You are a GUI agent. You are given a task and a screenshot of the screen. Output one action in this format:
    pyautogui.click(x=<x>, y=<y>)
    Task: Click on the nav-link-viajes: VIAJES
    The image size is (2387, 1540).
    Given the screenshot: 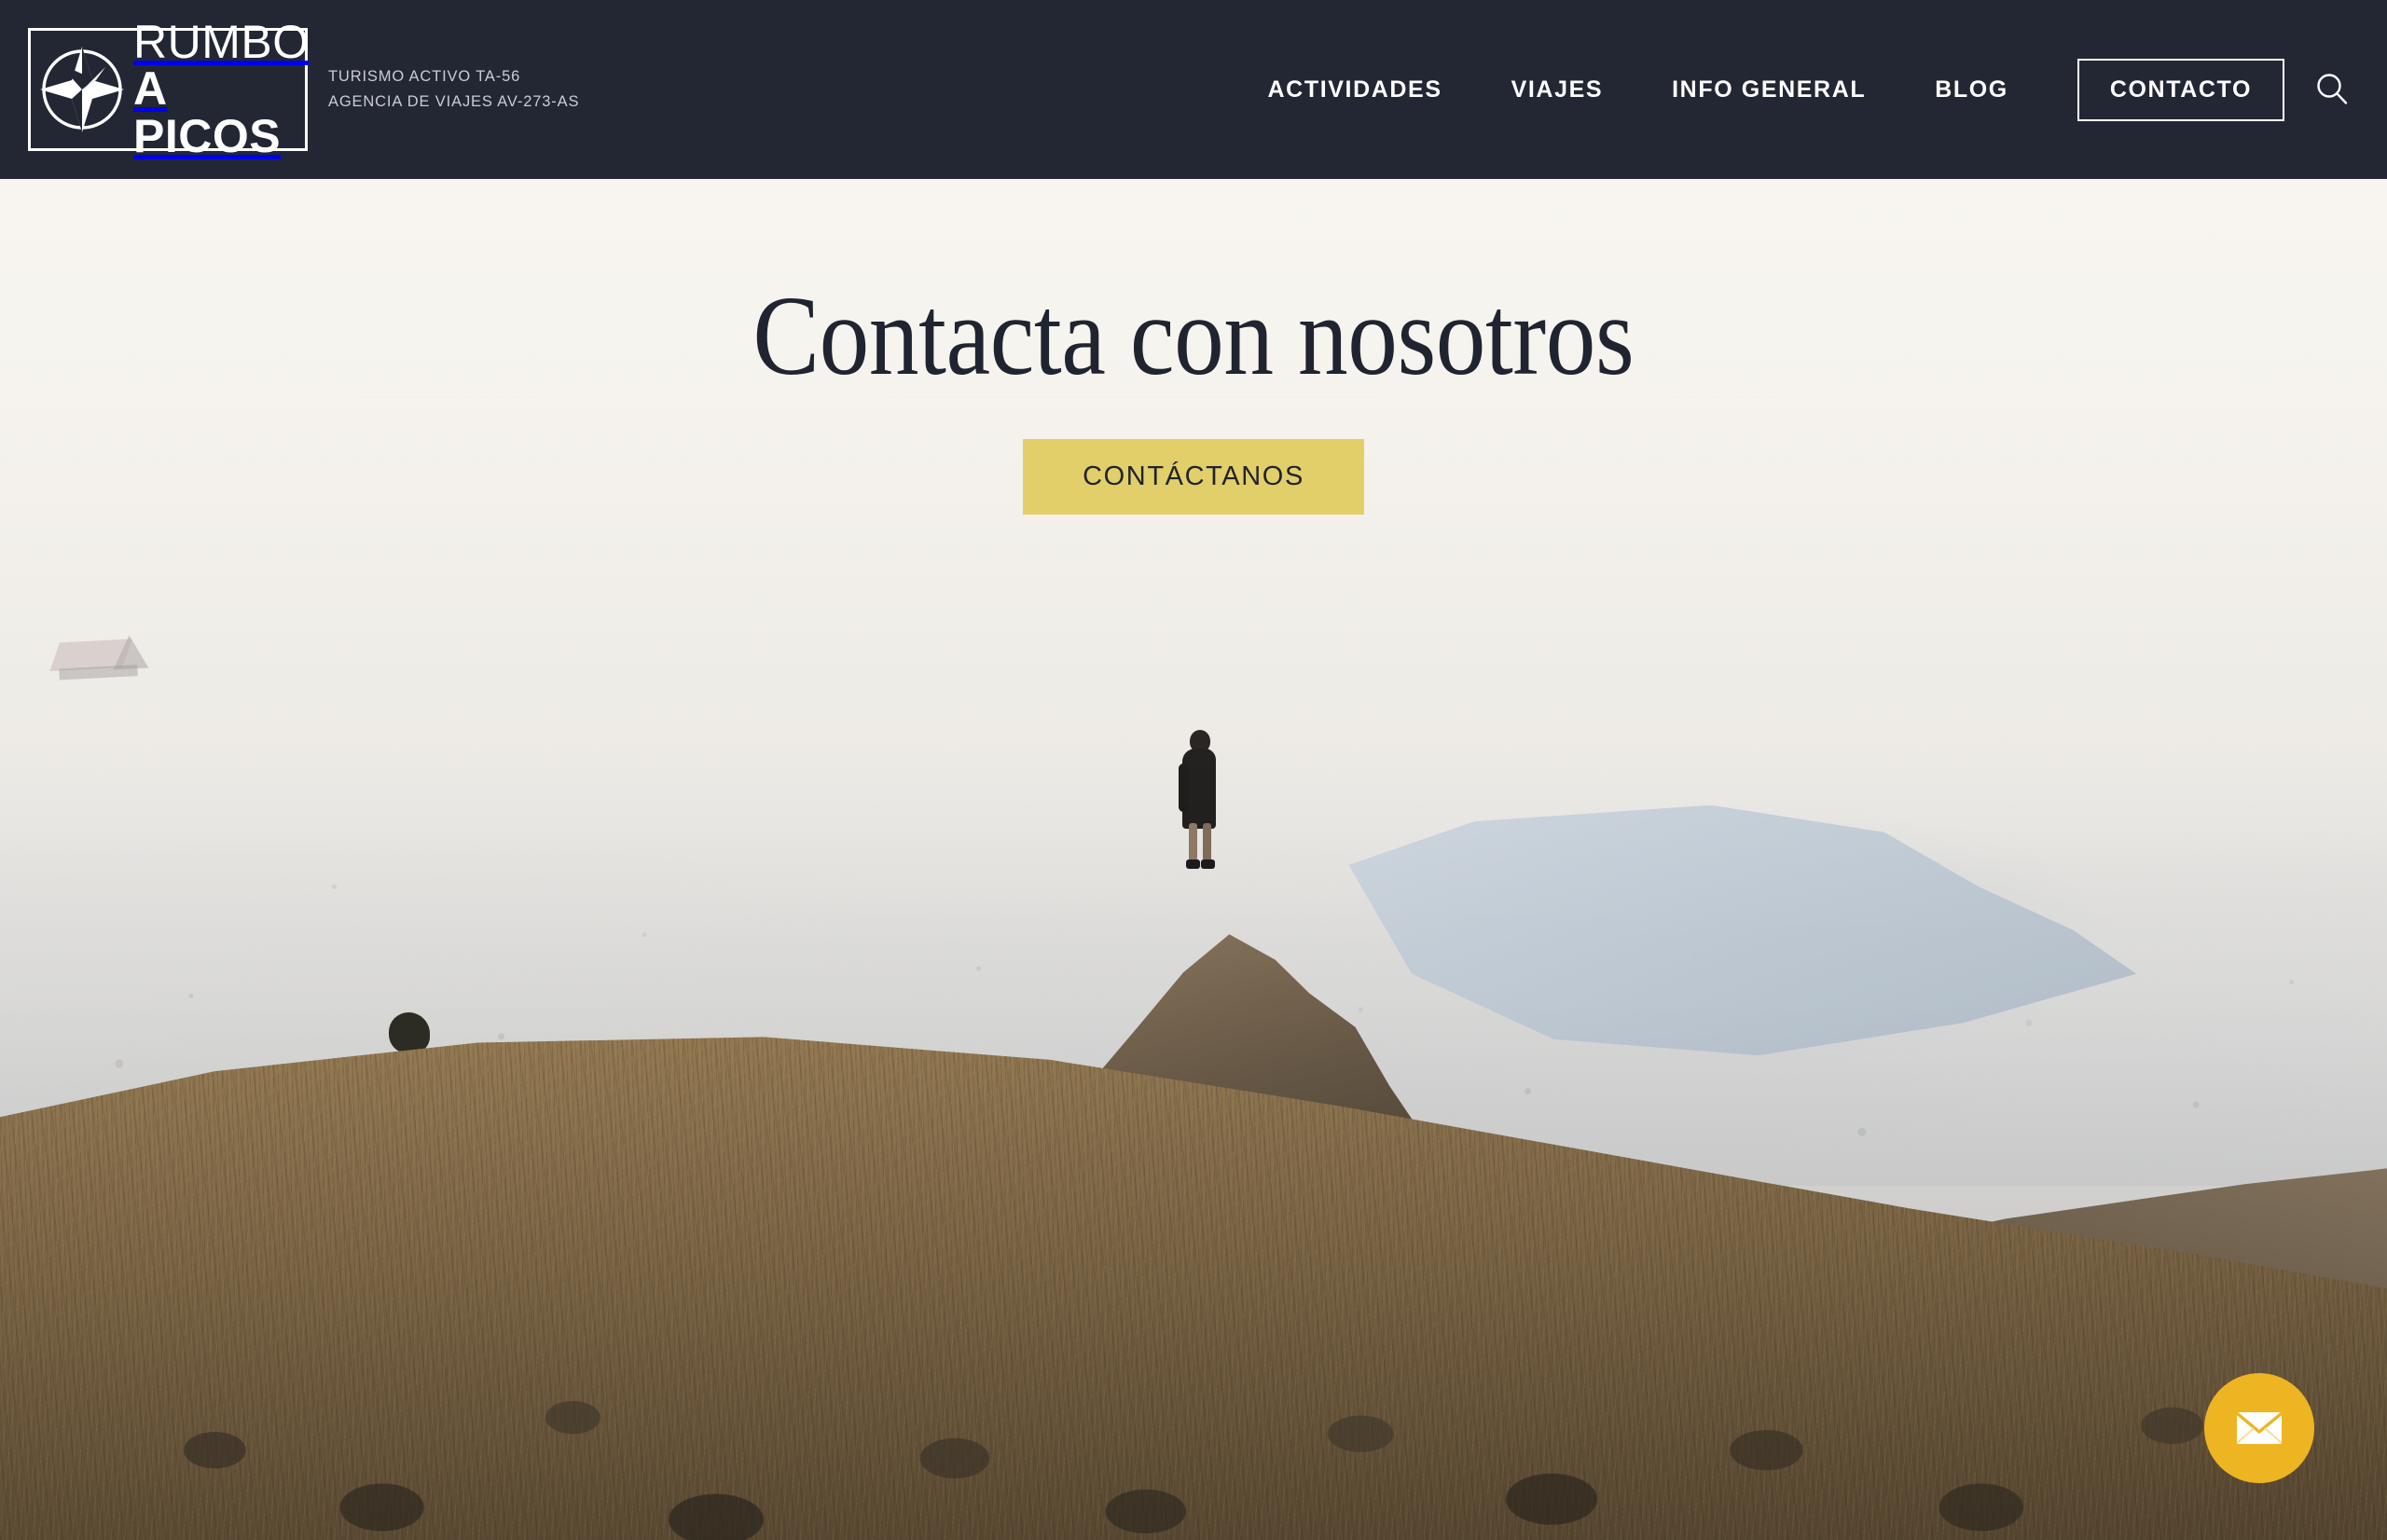 What is the action you would take?
    pyautogui.click(x=1557, y=89)
    